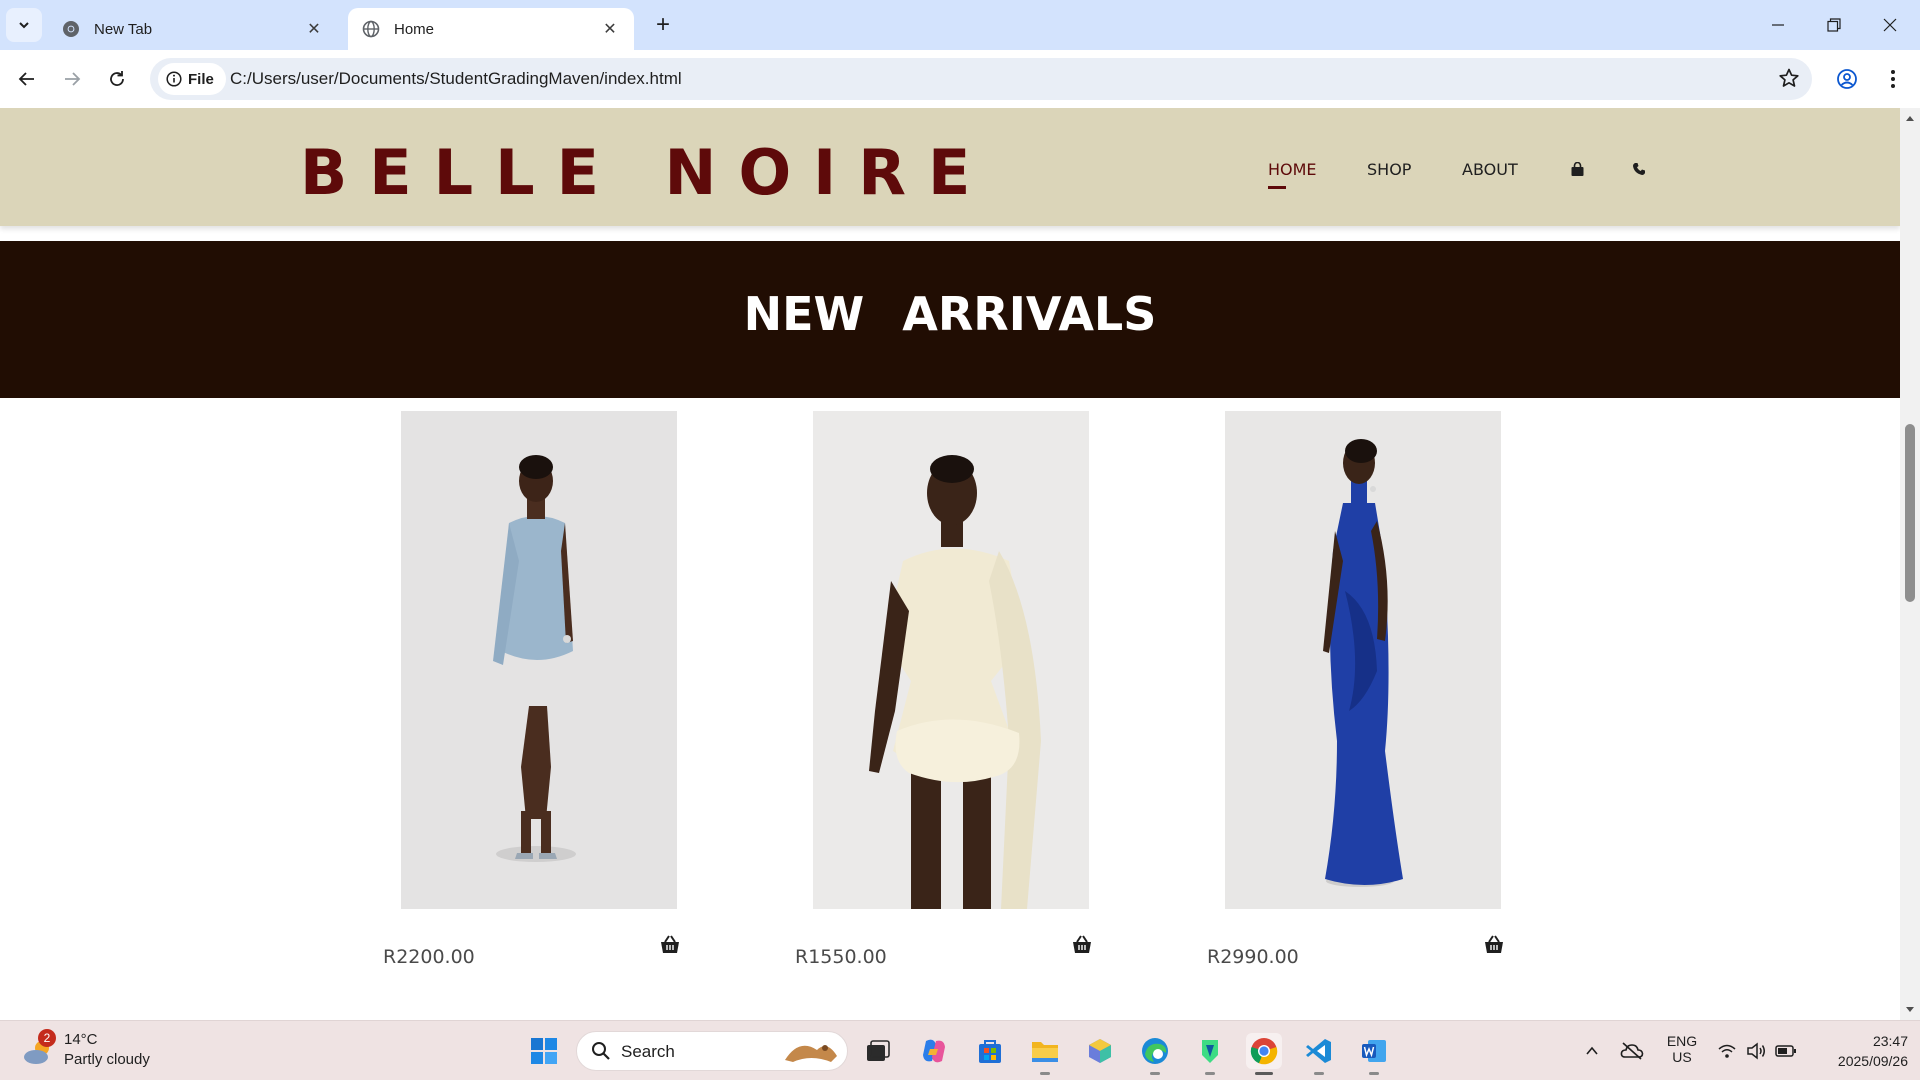 Image resolution: width=1920 pixels, height=1080 pixels. What do you see at coordinates (1682, 1057) in the screenshot?
I see `region-code: US` at bounding box center [1682, 1057].